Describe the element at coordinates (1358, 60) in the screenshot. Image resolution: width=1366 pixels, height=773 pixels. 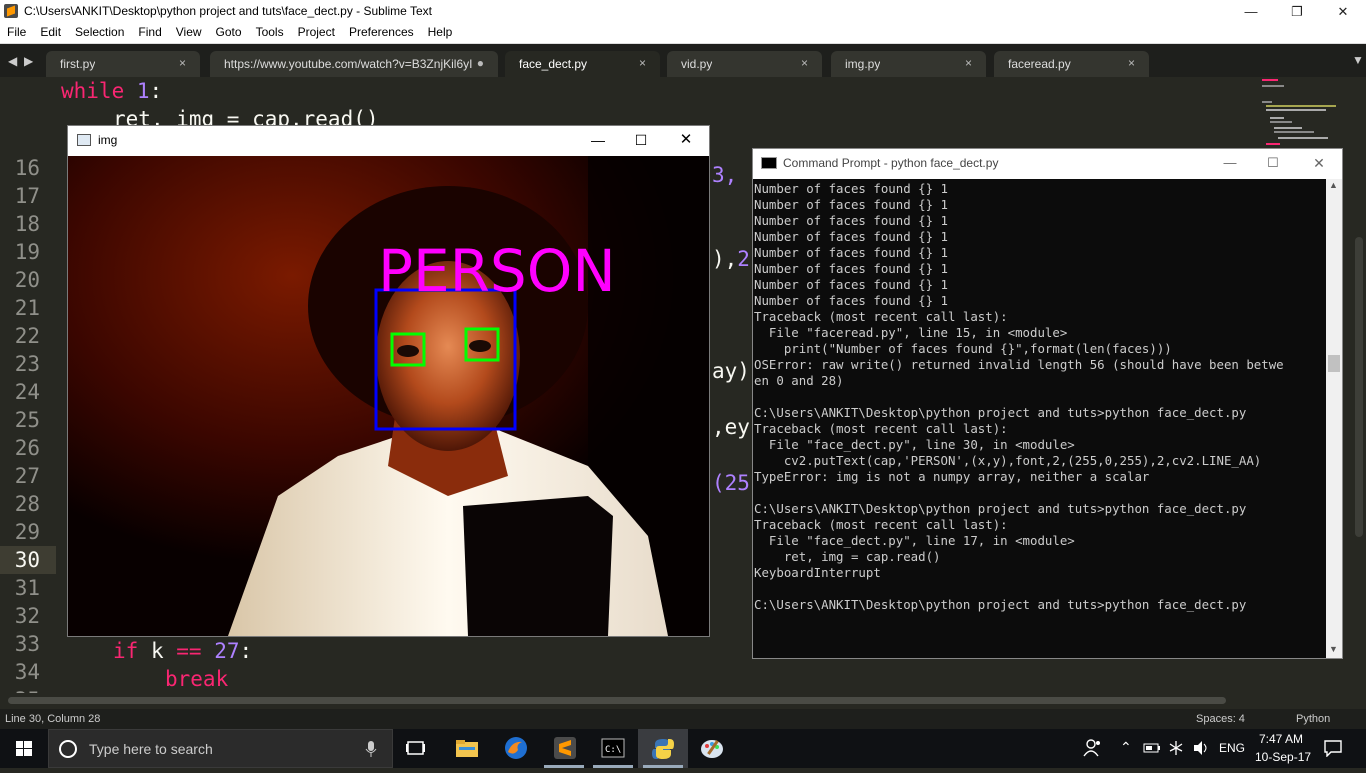
I see `tab-overflow-icon: ▼` at that location.